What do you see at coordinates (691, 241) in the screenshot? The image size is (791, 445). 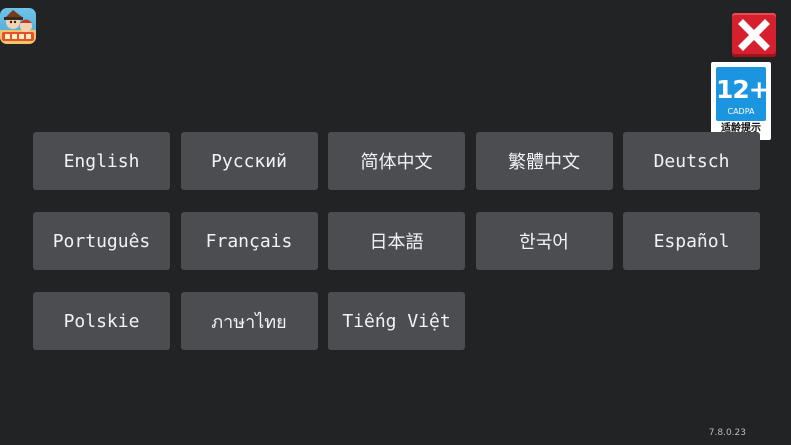 I see `language-button-spanish: Español` at bounding box center [691, 241].